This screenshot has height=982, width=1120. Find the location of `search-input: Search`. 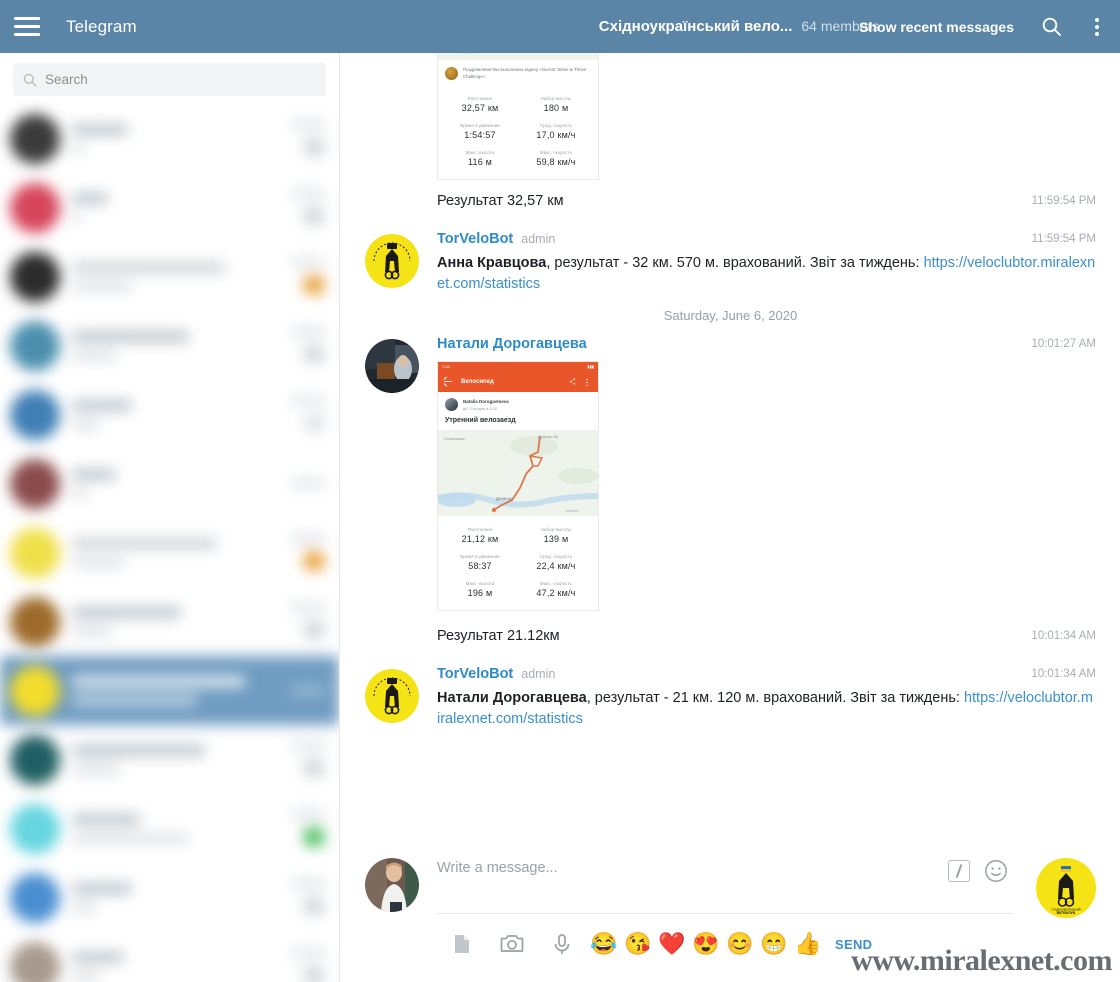

search-input: Search is located at coordinates (66, 79).